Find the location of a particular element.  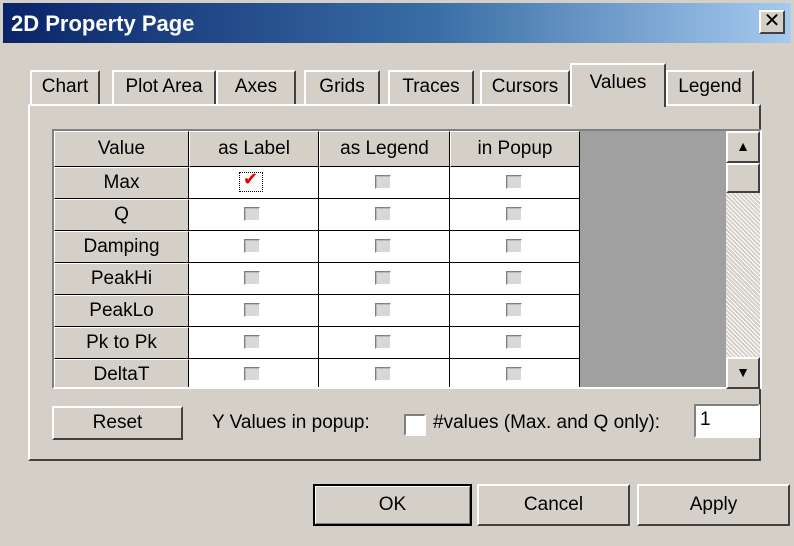

ok-button: OK is located at coordinates (392, 505).